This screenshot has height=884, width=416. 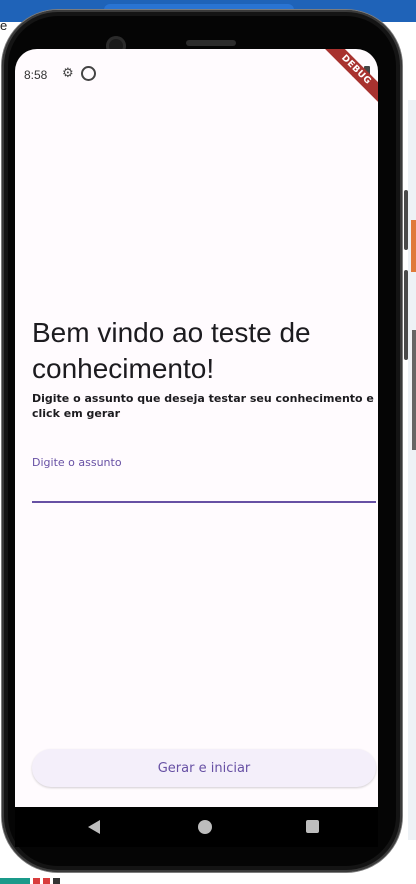 I want to click on back-icon, so click(x=94, y=827).